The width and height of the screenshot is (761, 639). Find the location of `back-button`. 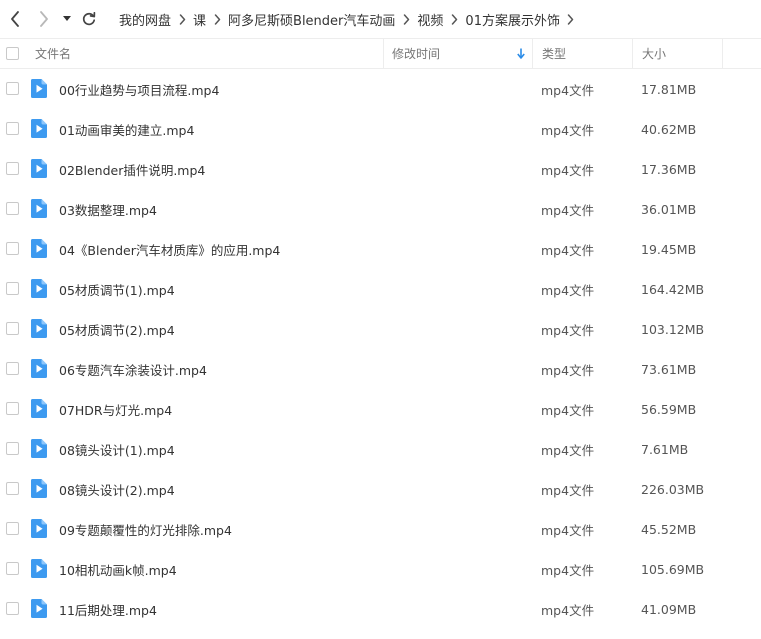

back-button is located at coordinates (15, 19).